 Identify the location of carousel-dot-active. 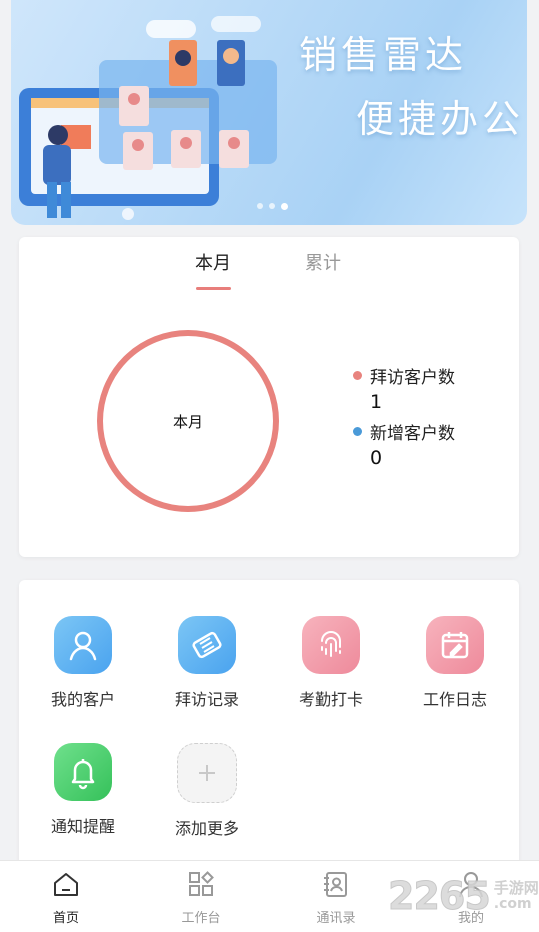
(284, 206).